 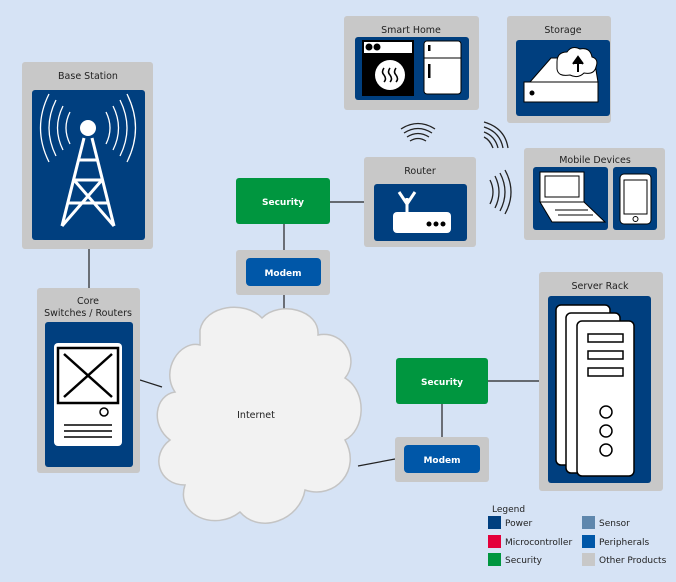 I want to click on modem-top-node: Modem, so click(x=283, y=272).